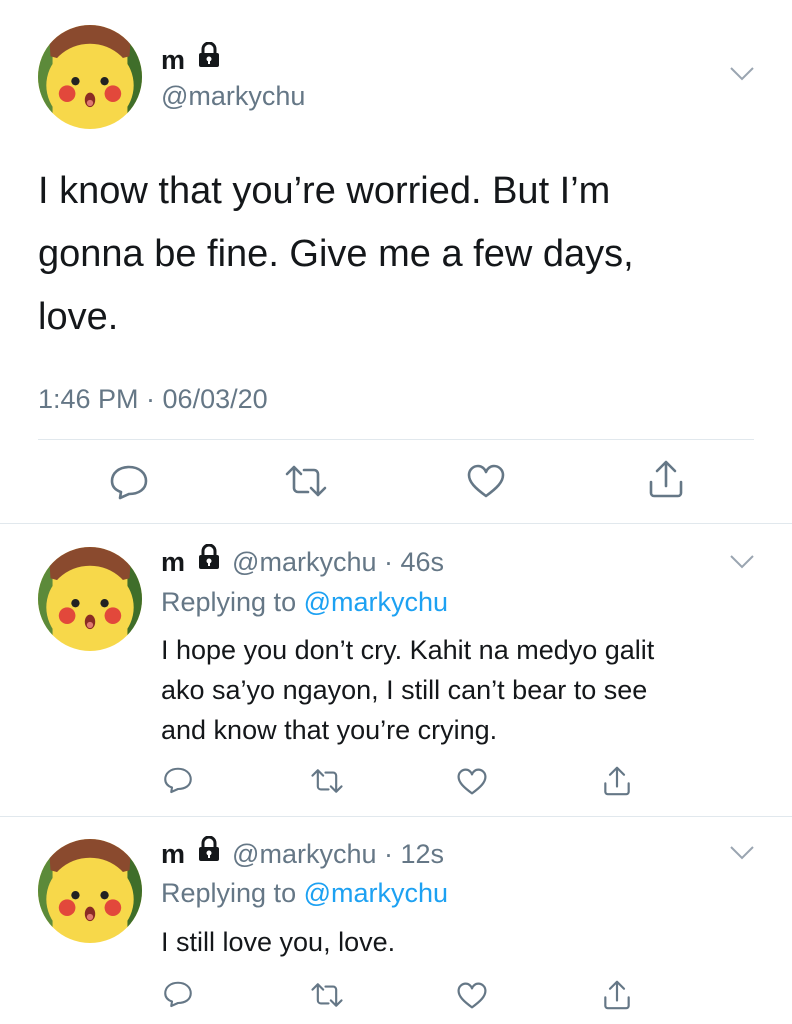 The image size is (792, 1024). Describe the element at coordinates (423, 854) in the screenshot. I see `relative-time: 12s` at that location.